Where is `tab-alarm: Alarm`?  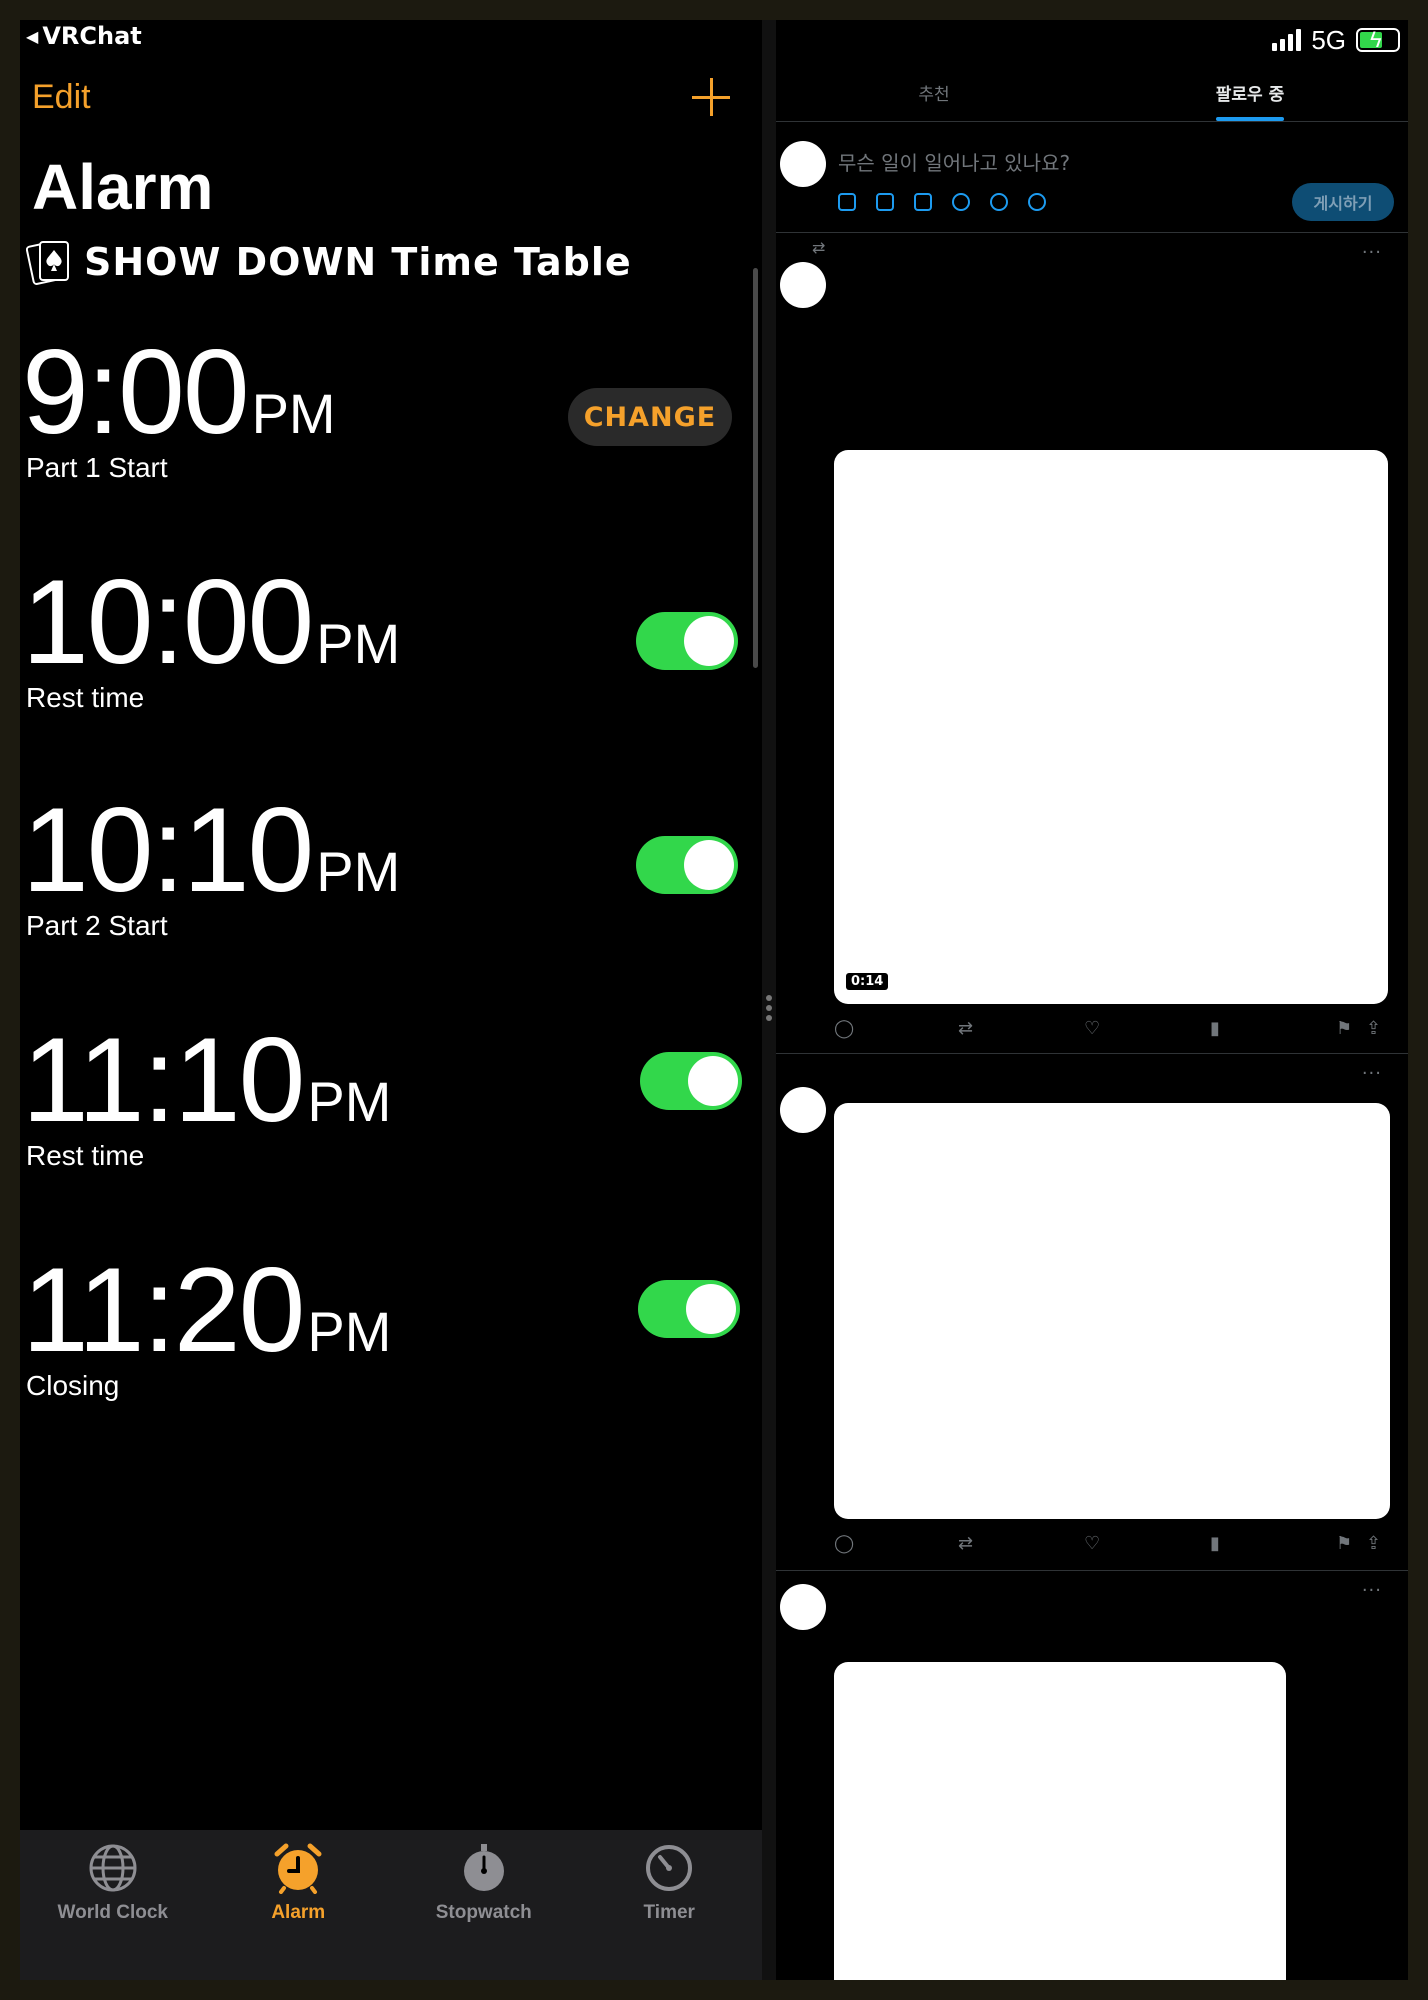 tab-alarm: Alarm is located at coordinates (299, 1905).